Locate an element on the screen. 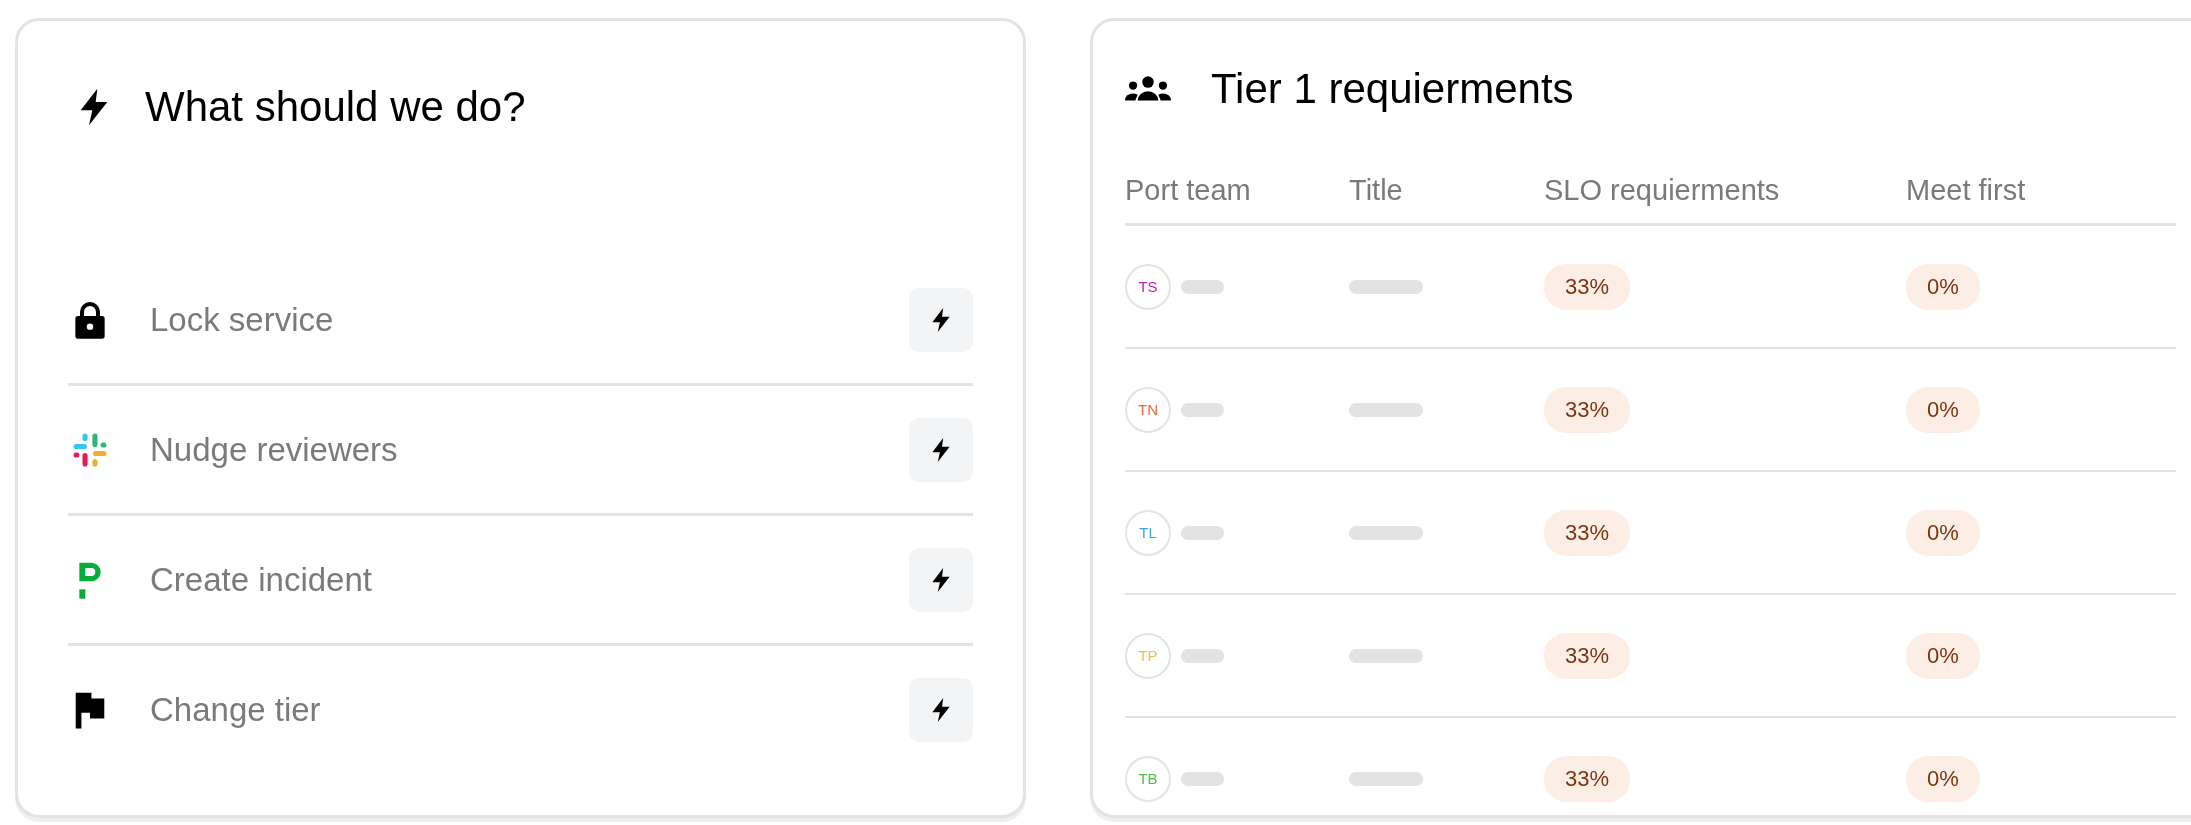 Image resolution: width=2191 pixels, height=825 pixels. column-header: Meet first is located at coordinates (1966, 190).